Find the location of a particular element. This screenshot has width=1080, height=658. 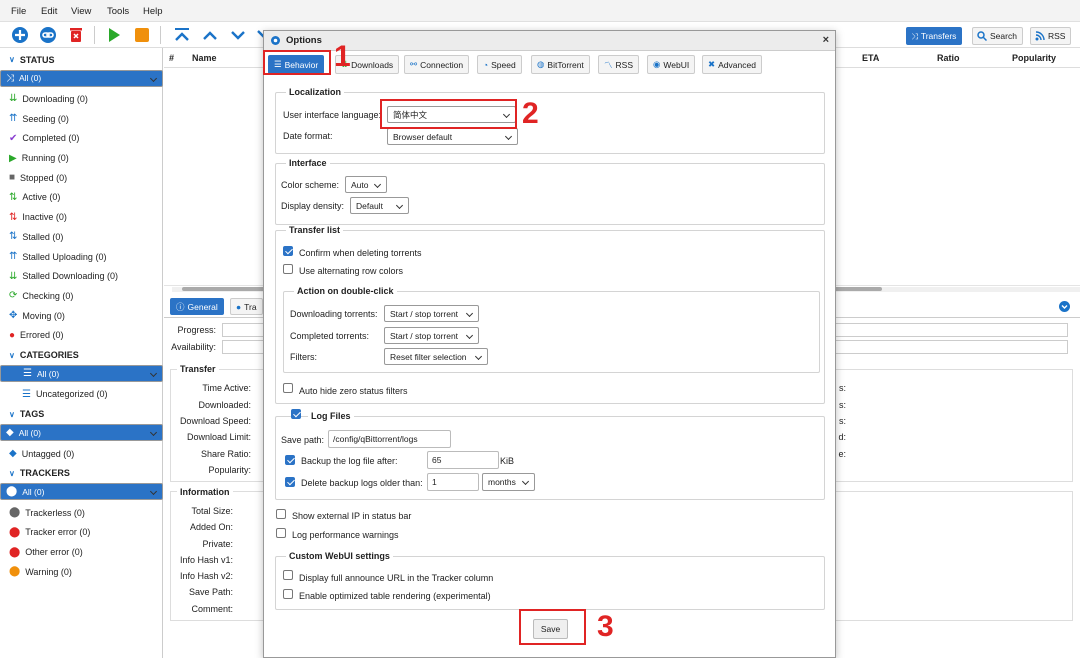

move-up-icon is located at coordinates (210, 35).